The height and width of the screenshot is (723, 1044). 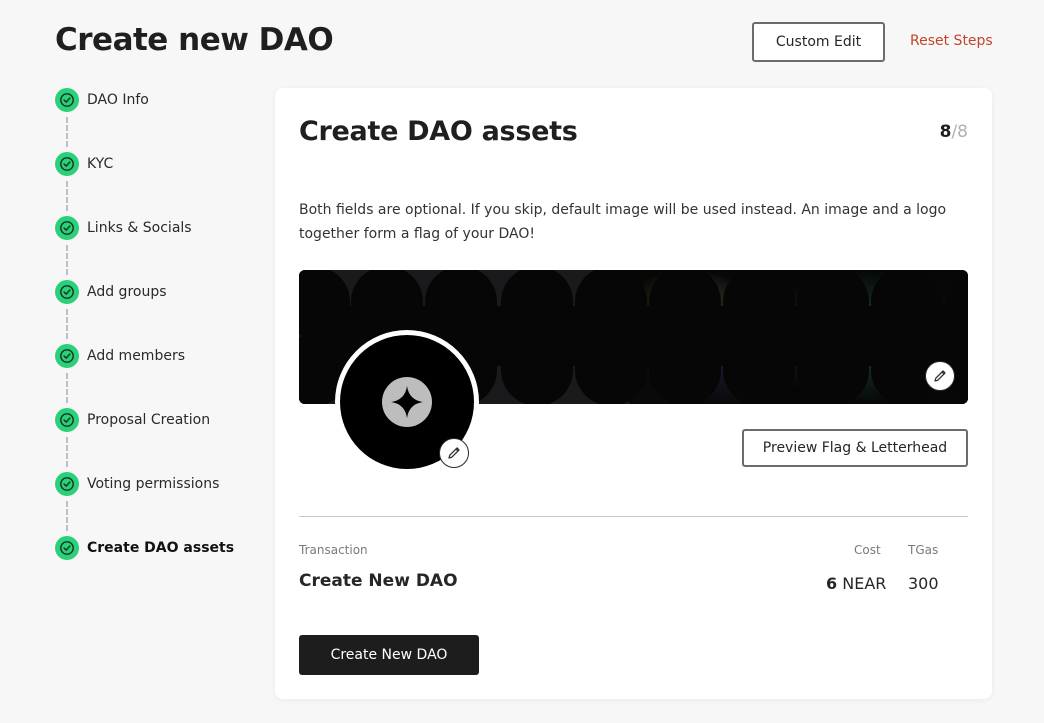 I want to click on step-counter: 8/8, so click(x=954, y=132).